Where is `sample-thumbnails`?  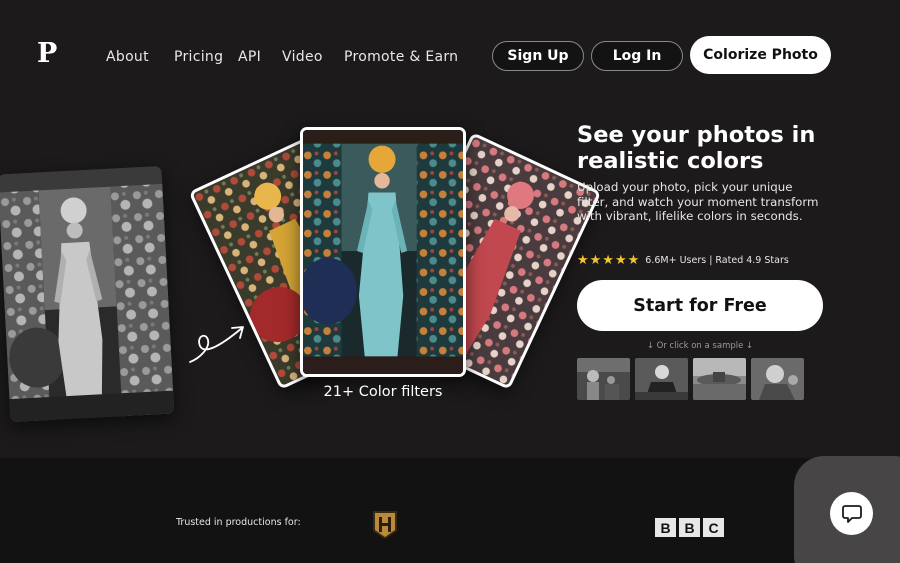 sample-thumbnails is located at coordinates (690, 379).